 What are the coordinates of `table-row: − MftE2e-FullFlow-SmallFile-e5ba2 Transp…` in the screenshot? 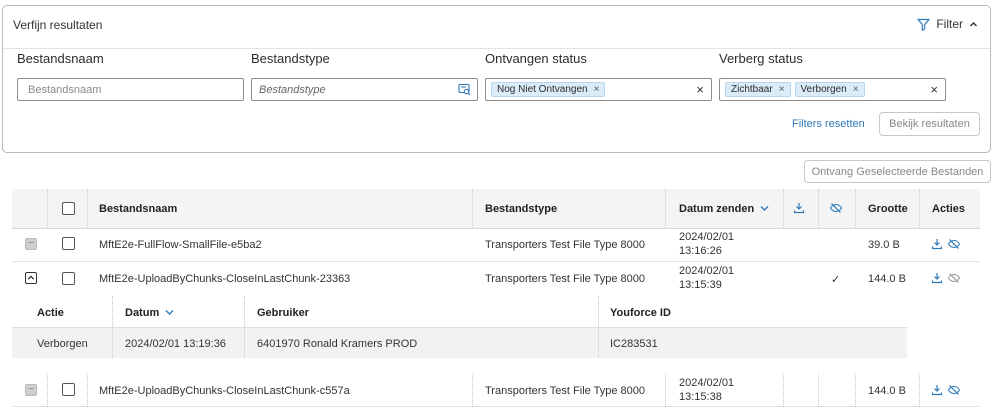 It's located at (496, 245).